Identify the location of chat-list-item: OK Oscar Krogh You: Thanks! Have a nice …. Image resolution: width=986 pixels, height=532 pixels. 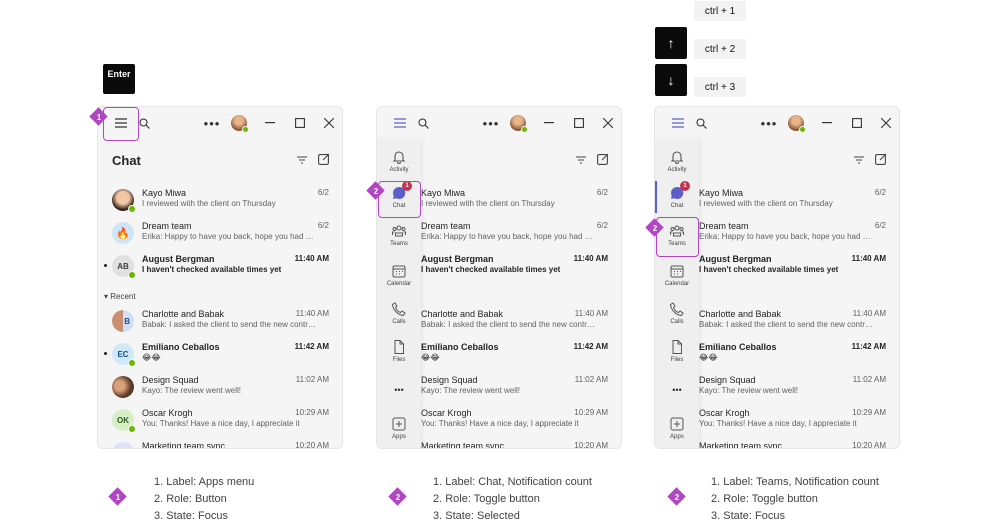
(220, 422).